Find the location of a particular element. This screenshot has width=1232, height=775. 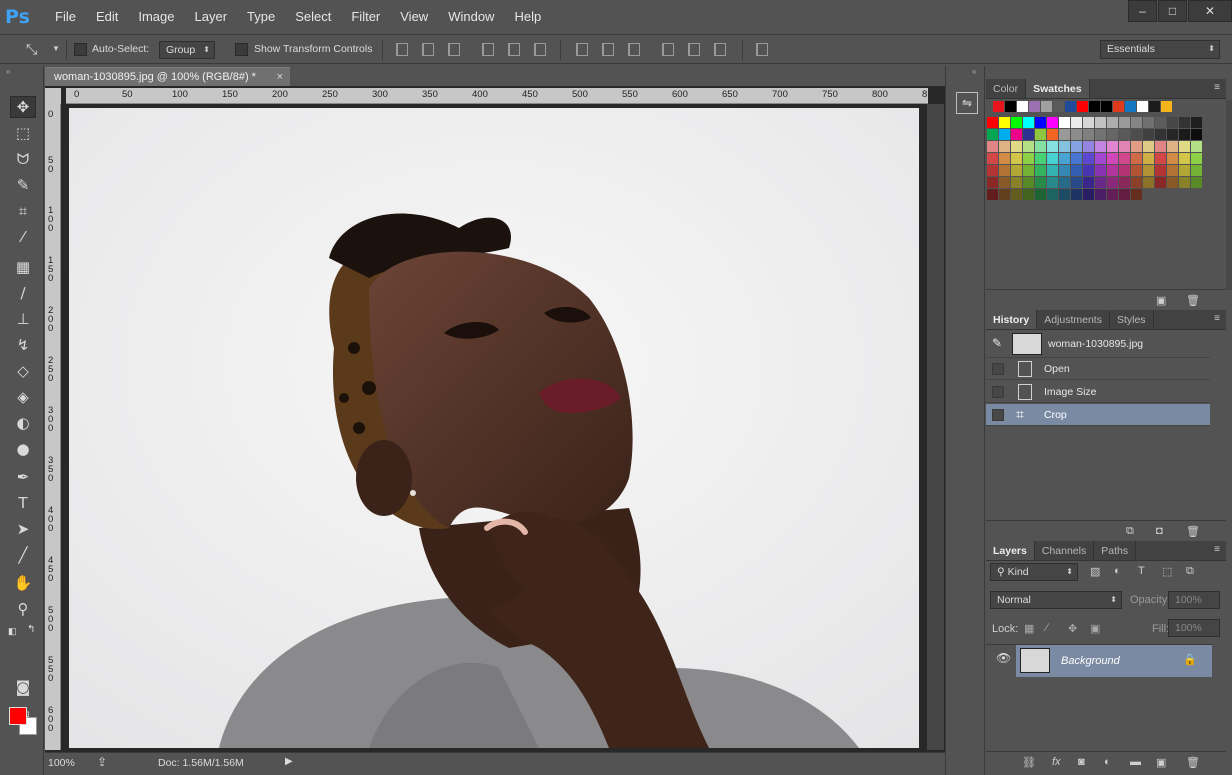

zoom-level: 100% is located at coordinates (61, 763).